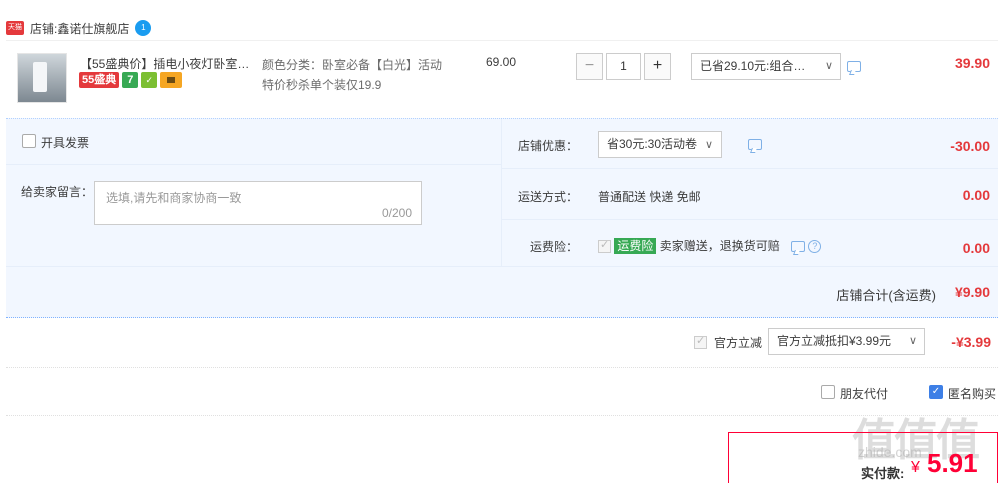  What do you see at coordinates (44, 28) in the screenshot?
I see `shop-label: 店铺:` at bounding box center [44, 28].